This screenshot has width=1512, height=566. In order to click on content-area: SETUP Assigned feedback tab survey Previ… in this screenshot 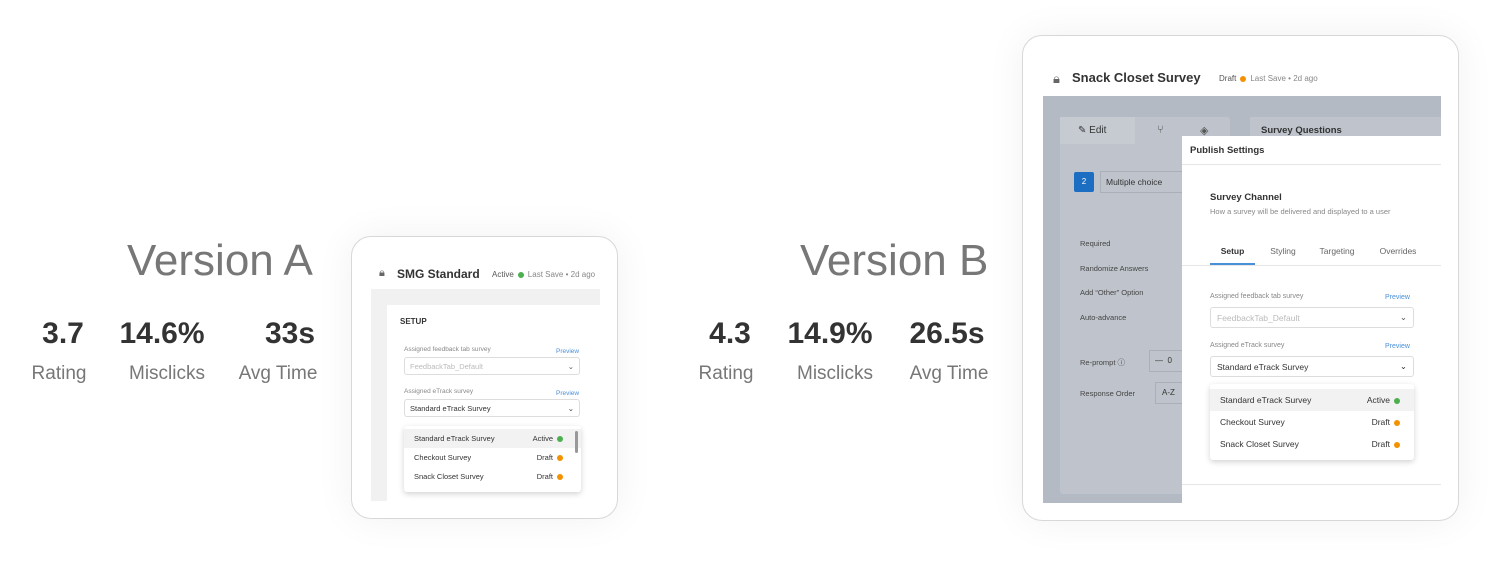, I will do `click(485, 395)`.